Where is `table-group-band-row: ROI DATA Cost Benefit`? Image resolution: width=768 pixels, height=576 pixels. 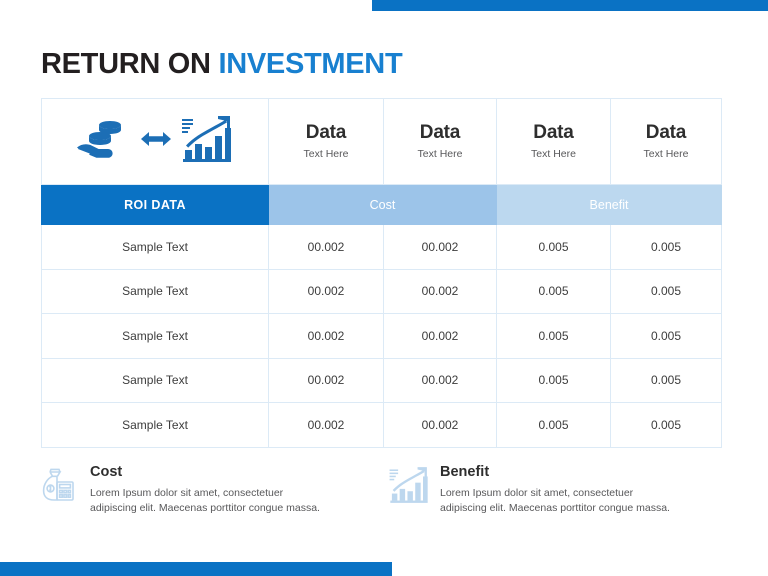
table-group-band-row: ROI DATA Cost Benefit is located at coordinates (381, 204).